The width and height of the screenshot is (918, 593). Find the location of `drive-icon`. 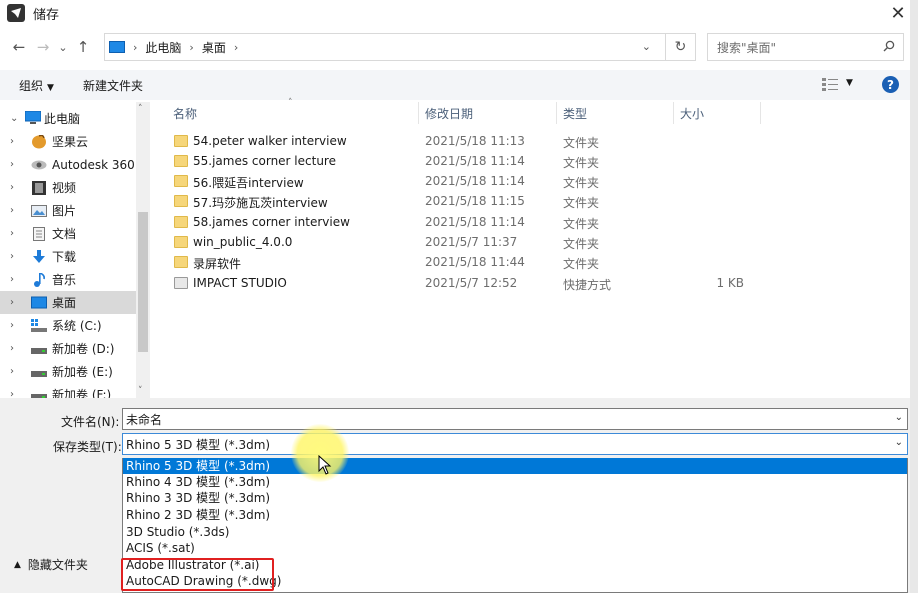

drive-icon is located at coordinates (39, 351).